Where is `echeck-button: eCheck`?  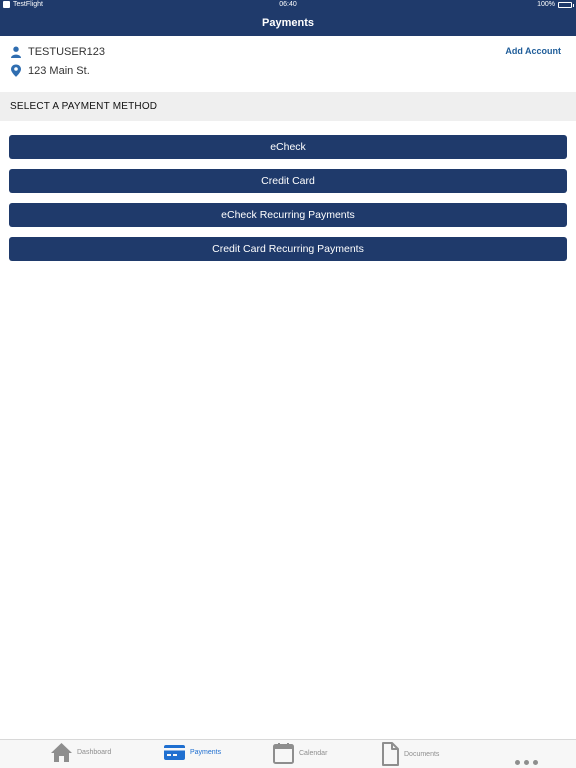
echeck-button: eCheck is located at coordinates (288, 147).